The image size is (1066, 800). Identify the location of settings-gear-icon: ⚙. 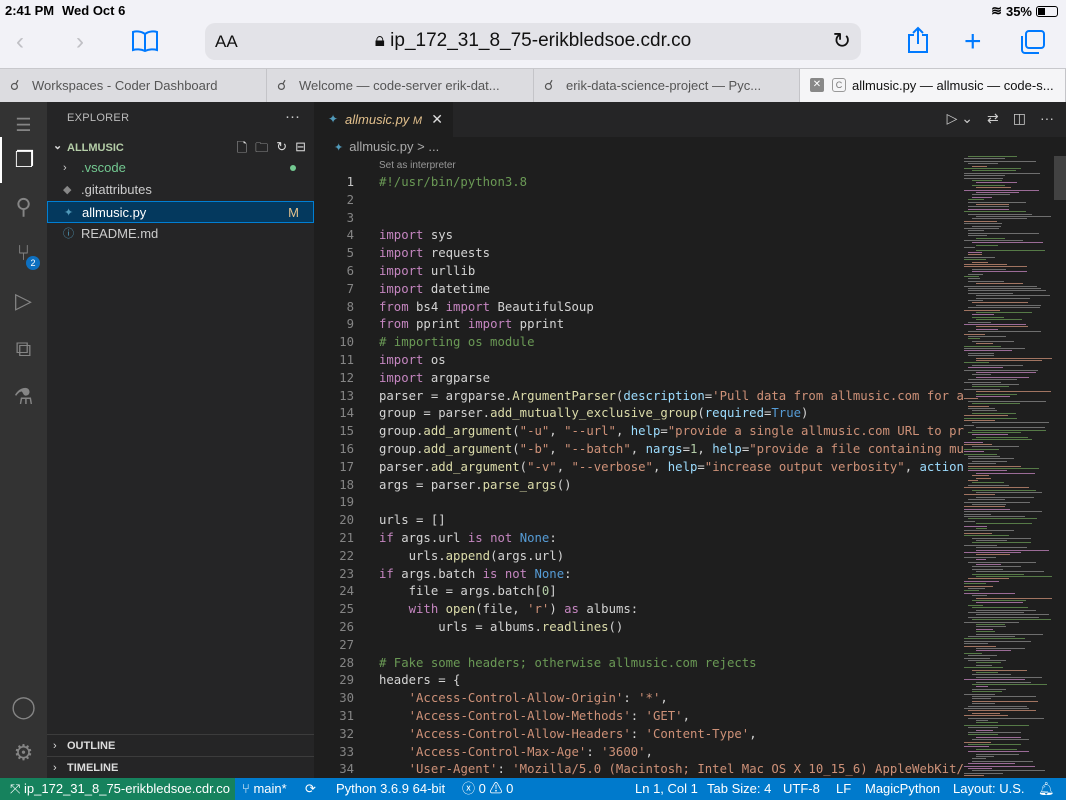
(23, 753).